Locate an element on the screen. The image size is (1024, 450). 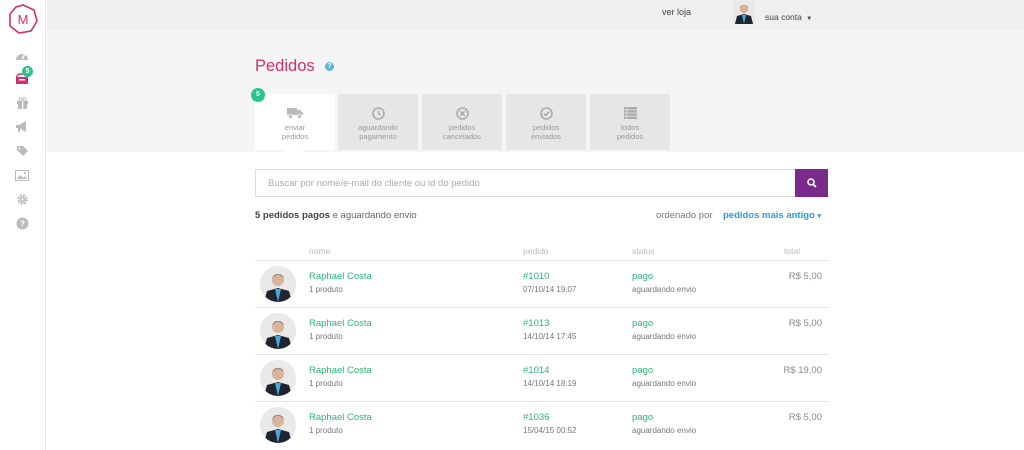
tab-label-line1: todos is located at coordinates (630, 127).